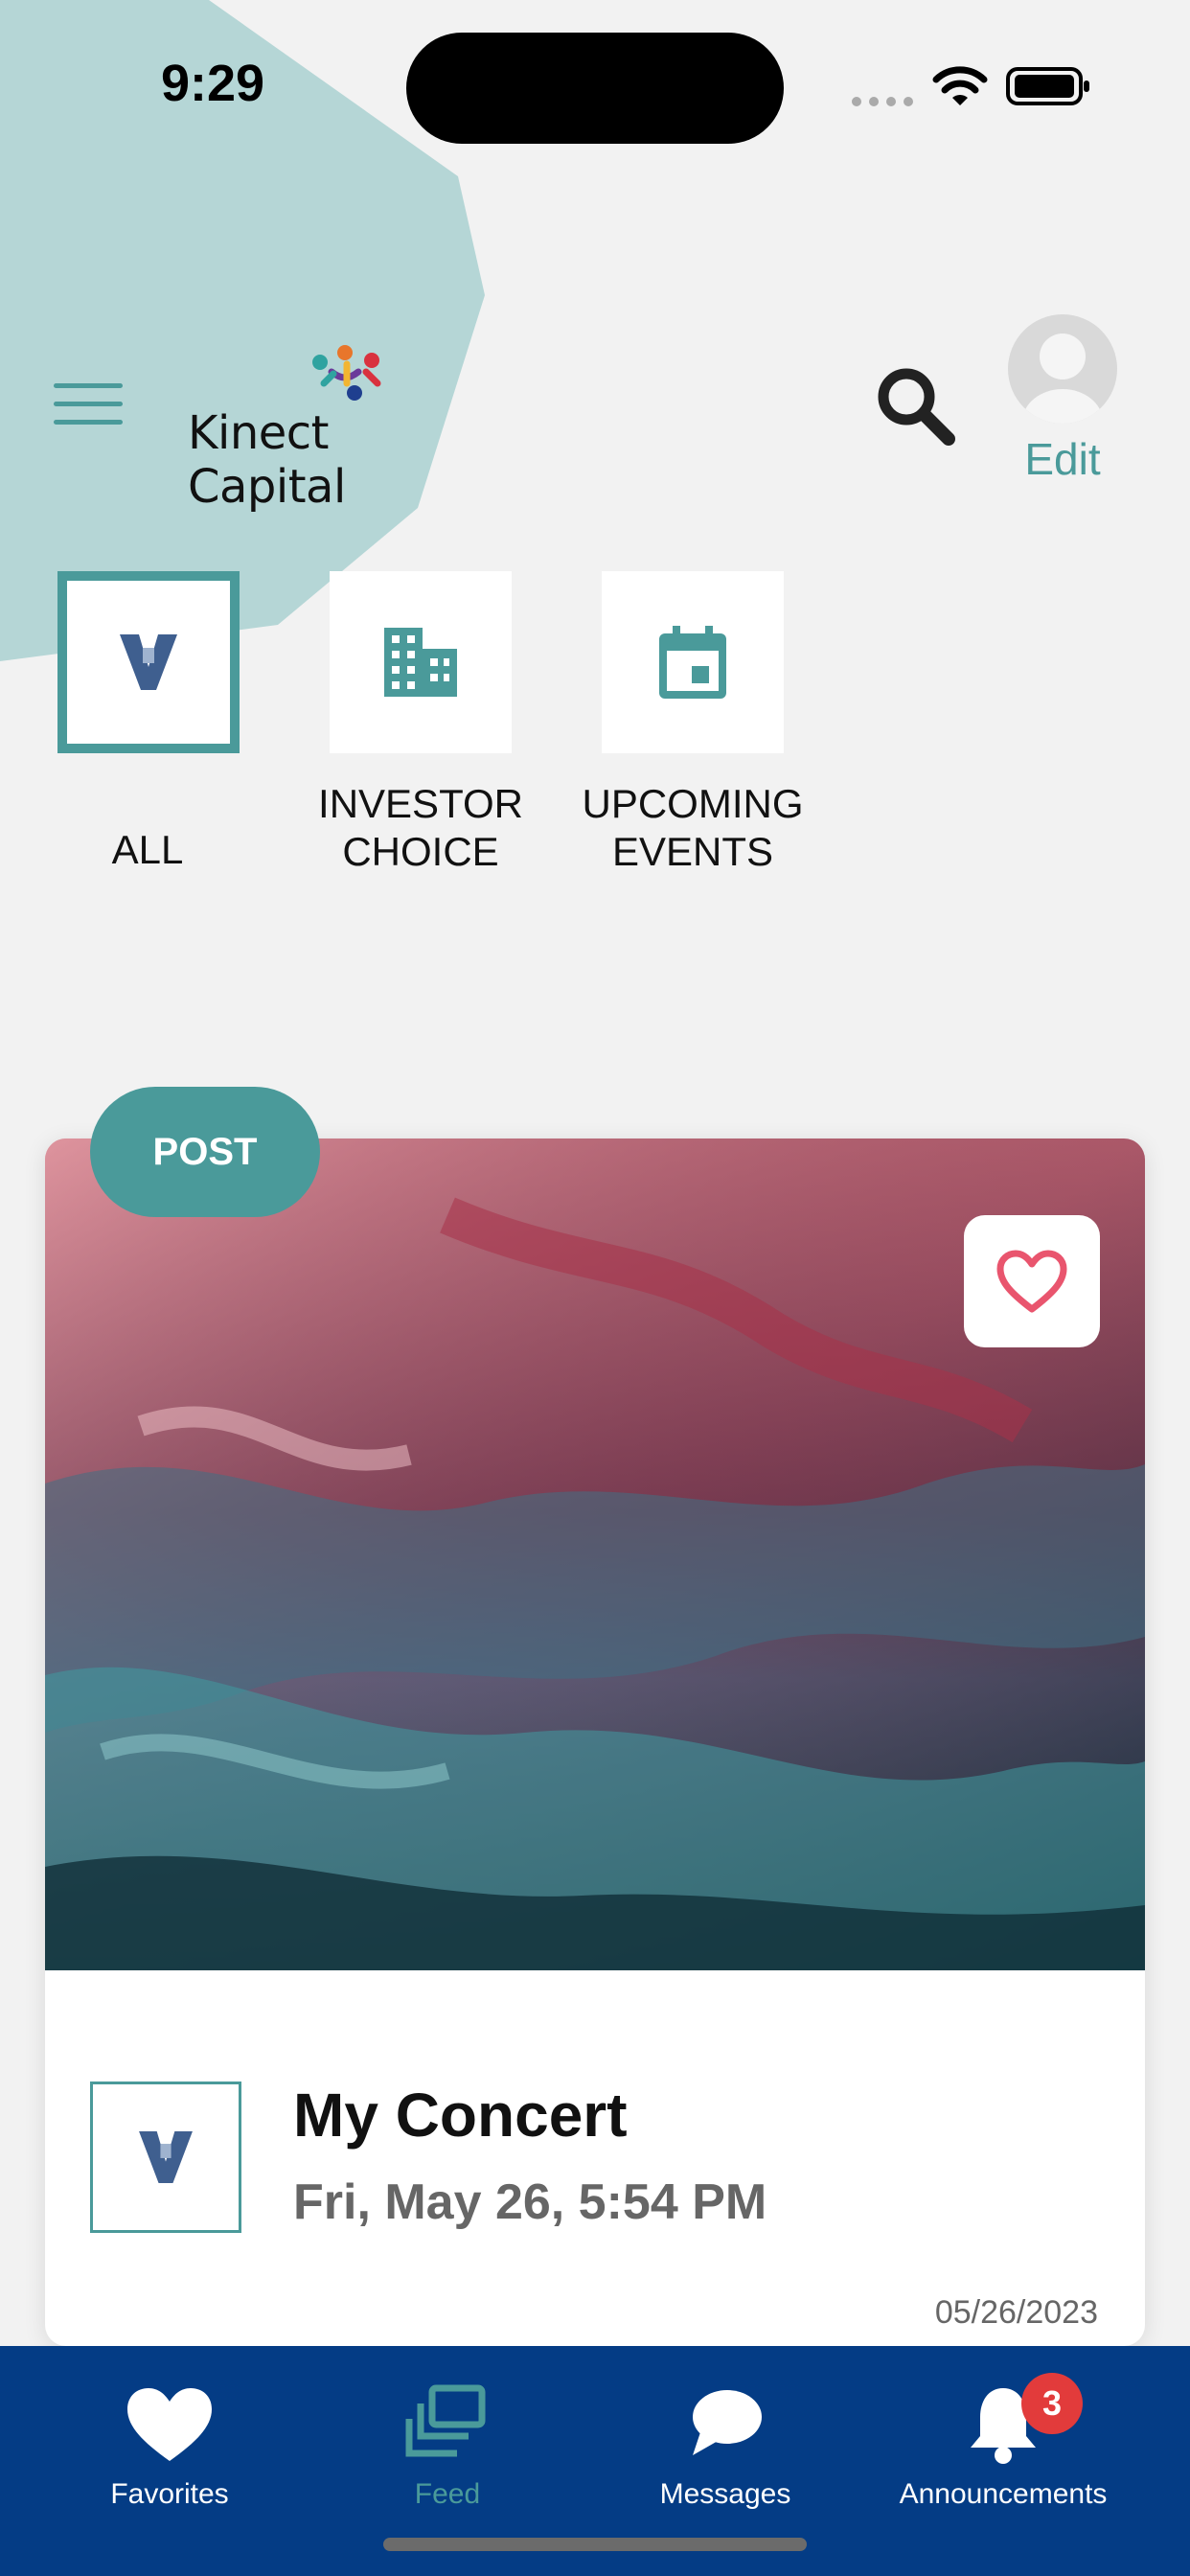 The image size is (1190, 2576). Describe the element at coordinates (960, 85) in the screenshot. I see `wifi-icon` at that location.